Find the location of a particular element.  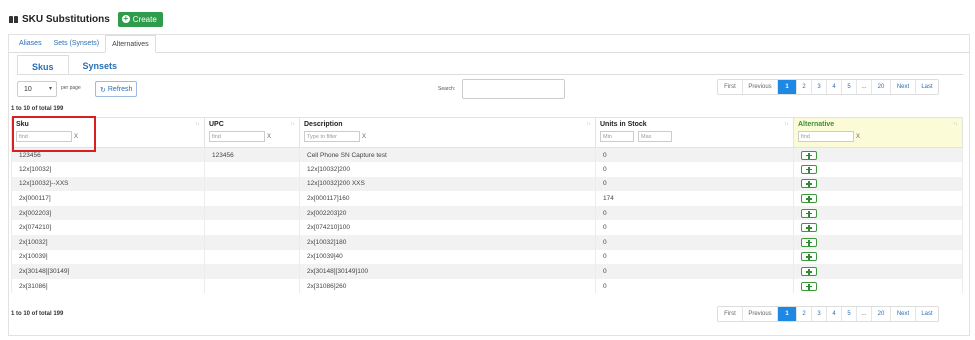

table-row: 2x[30148][30149] 2x[30148][30149]100 0 is located at coordinates (487, 271).